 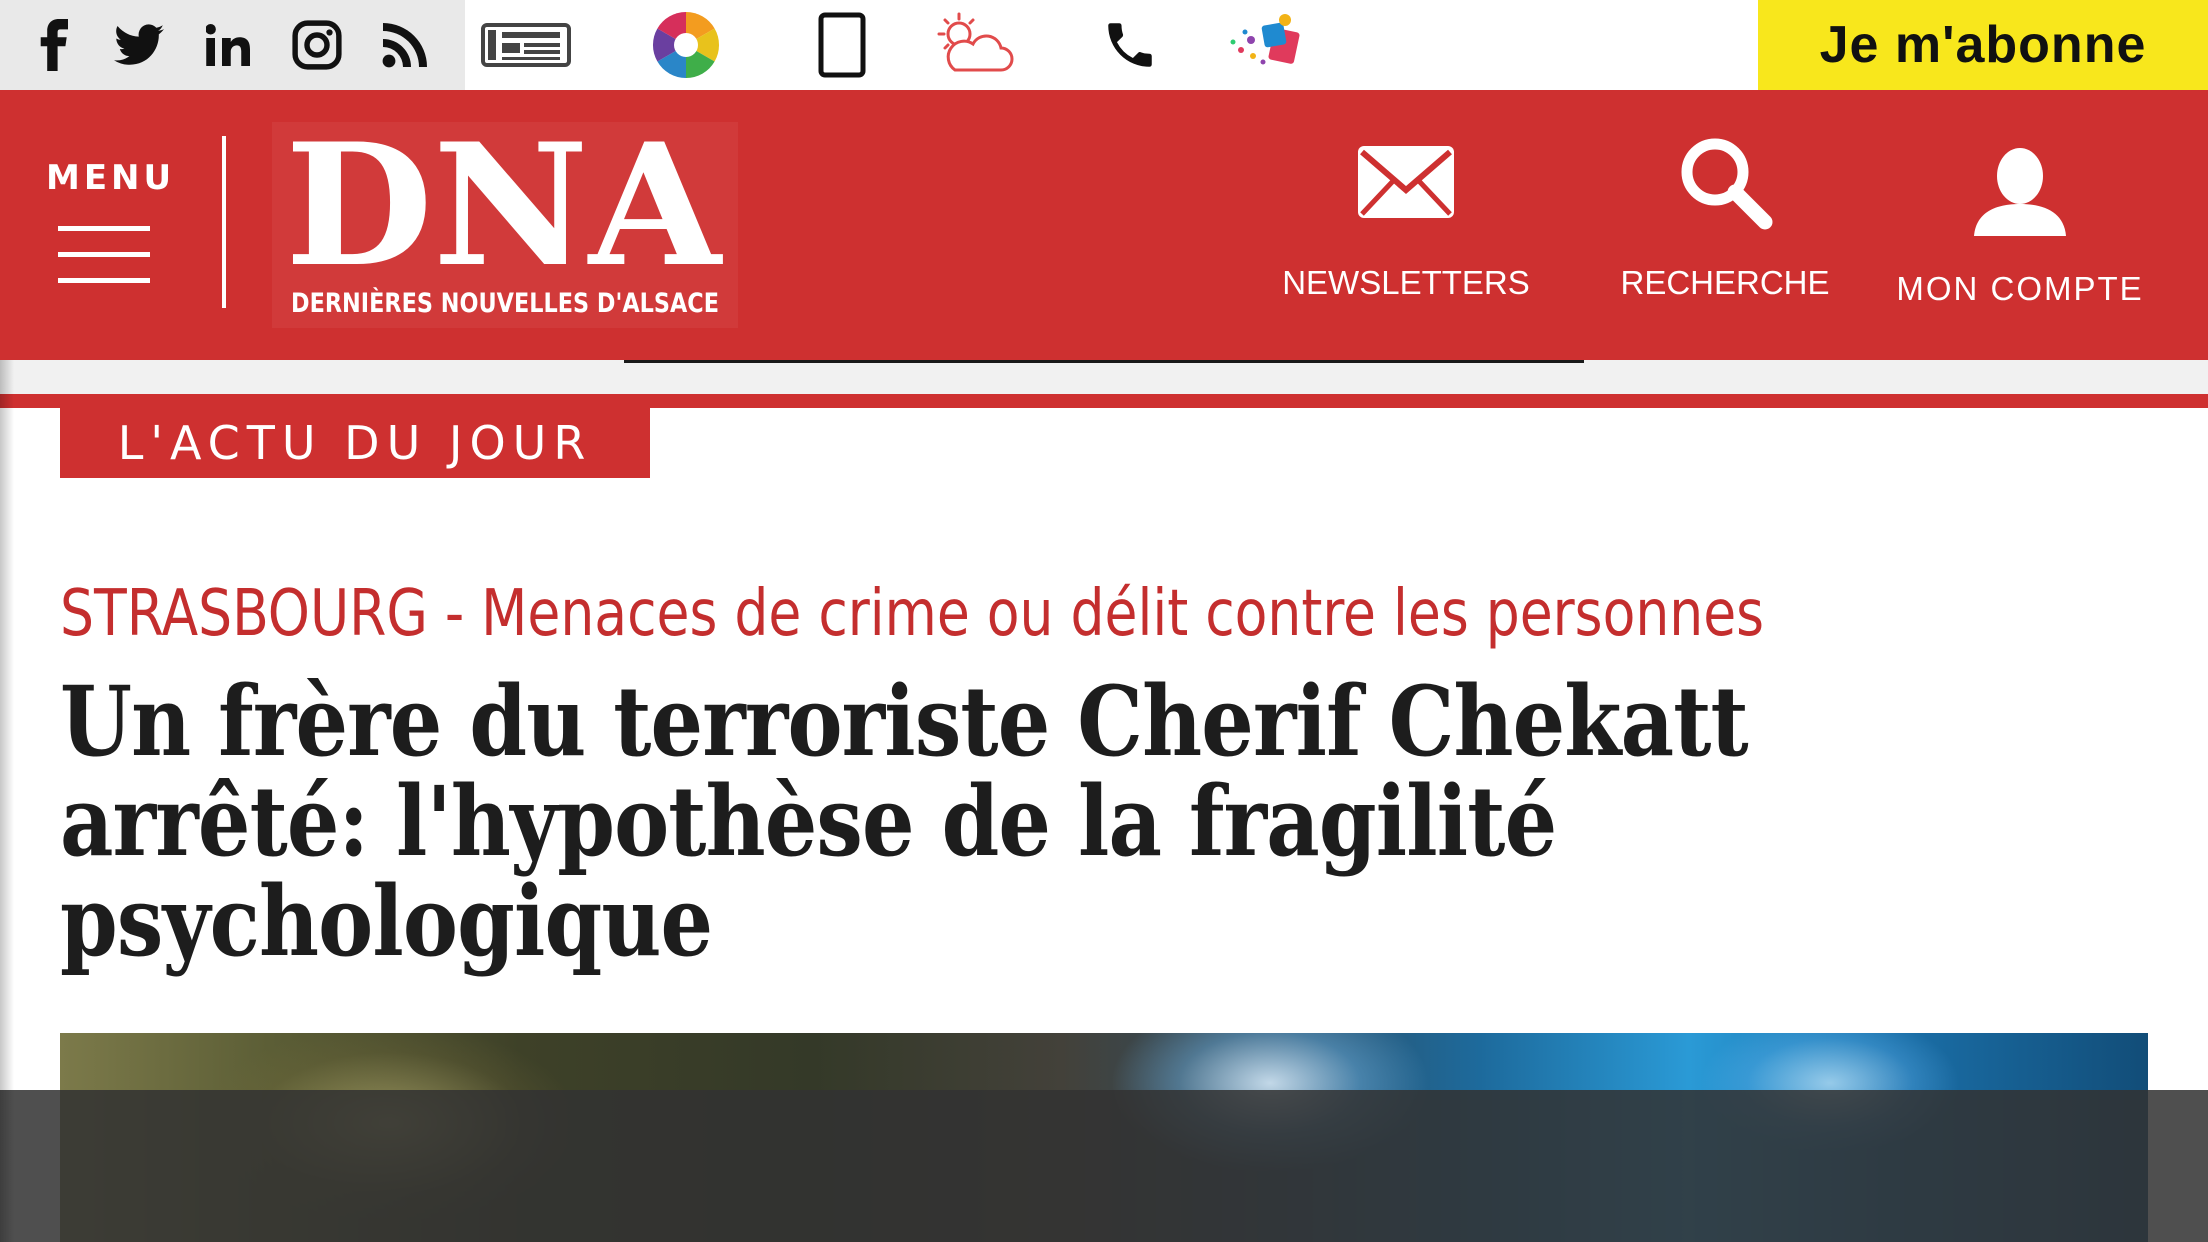 What do you see at coordinates (1725, 182) in the screenshot?
I see `search-icon` at bounding box center [1725, 182].